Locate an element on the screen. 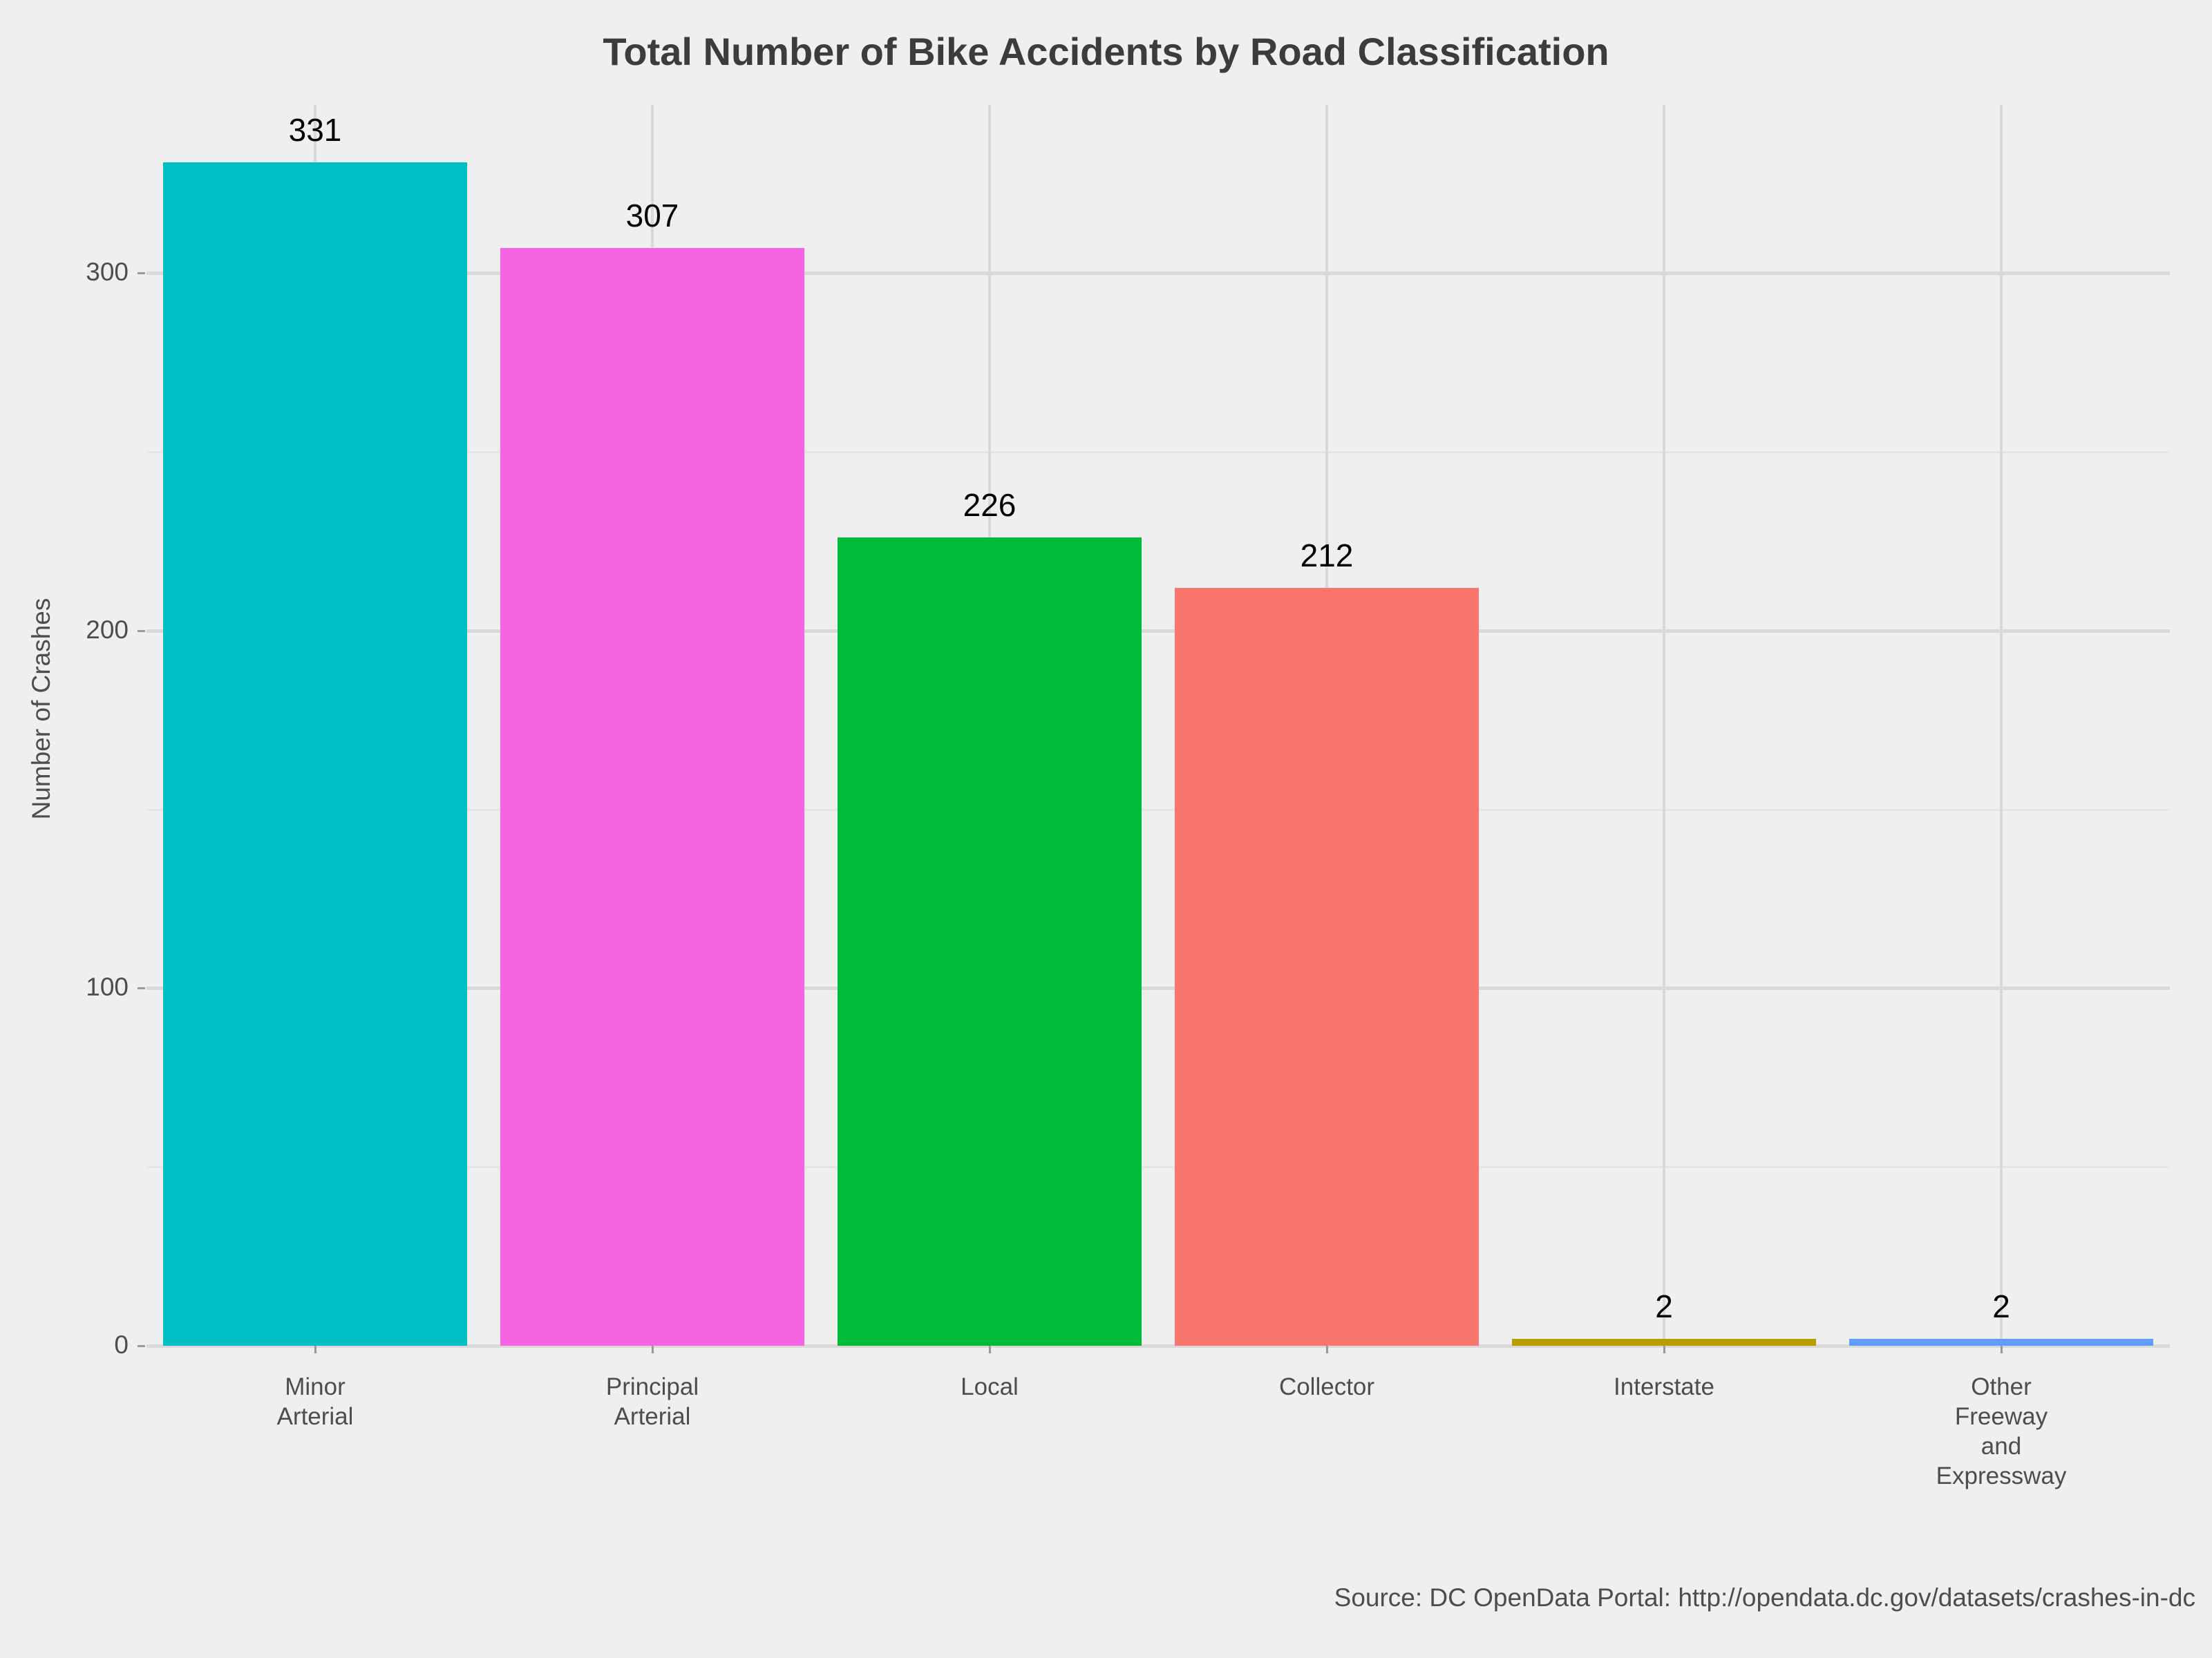 This screenshot has width=2212, height=1658. bar-value-label: 331 is located at coordinates (315, 129).